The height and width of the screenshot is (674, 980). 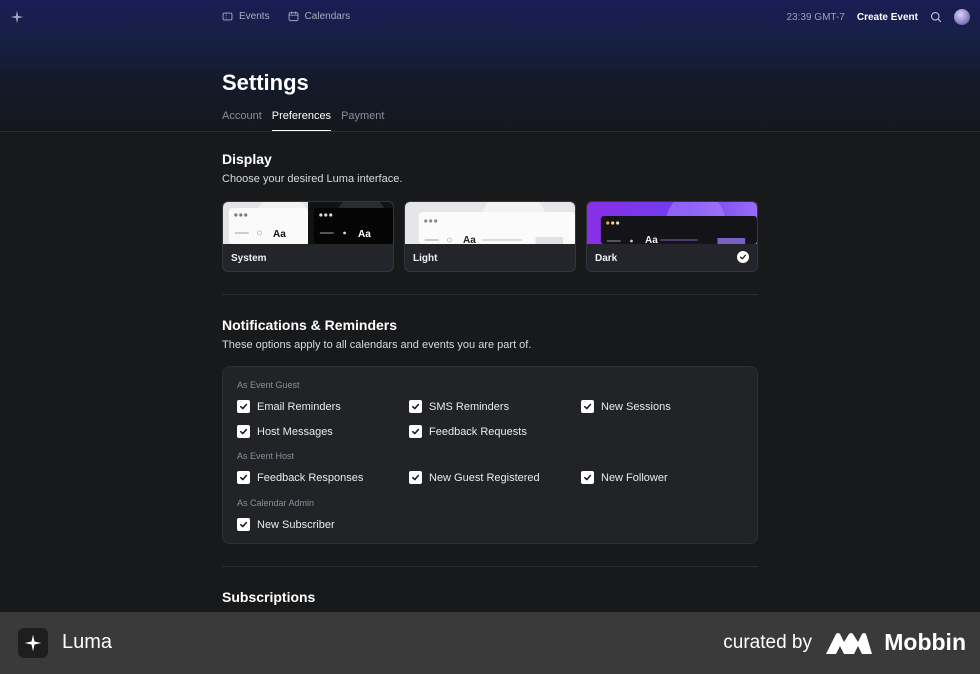 I want to click on tab-preferences: Preferences, so click(x=301, y=121).